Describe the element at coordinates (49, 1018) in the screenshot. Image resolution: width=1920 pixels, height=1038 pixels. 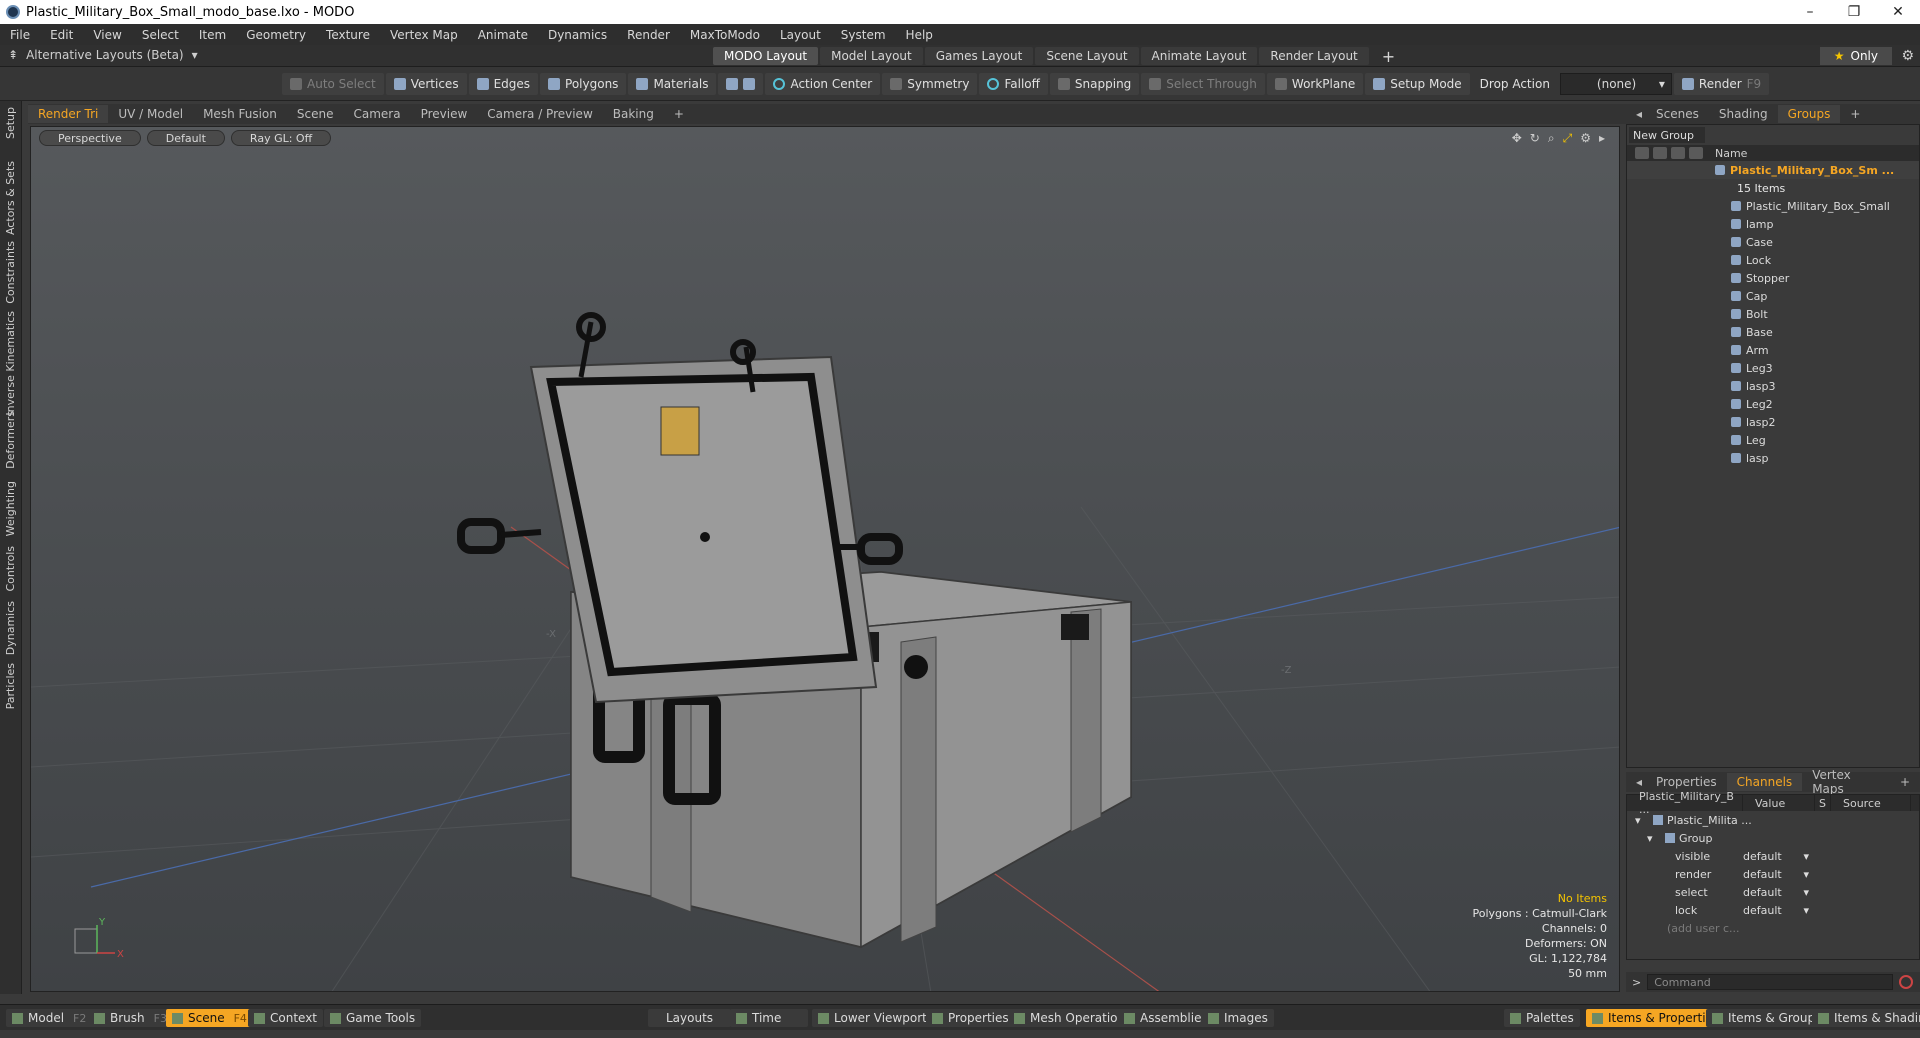
I see `model-tab: Model F2` at that location.